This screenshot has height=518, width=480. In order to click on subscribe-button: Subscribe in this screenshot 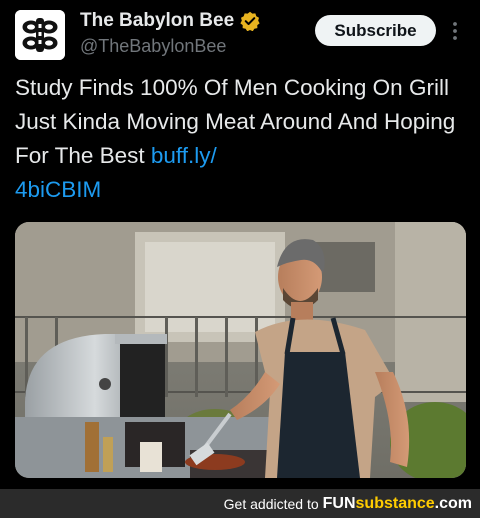, I will do `click(375, 30)`.